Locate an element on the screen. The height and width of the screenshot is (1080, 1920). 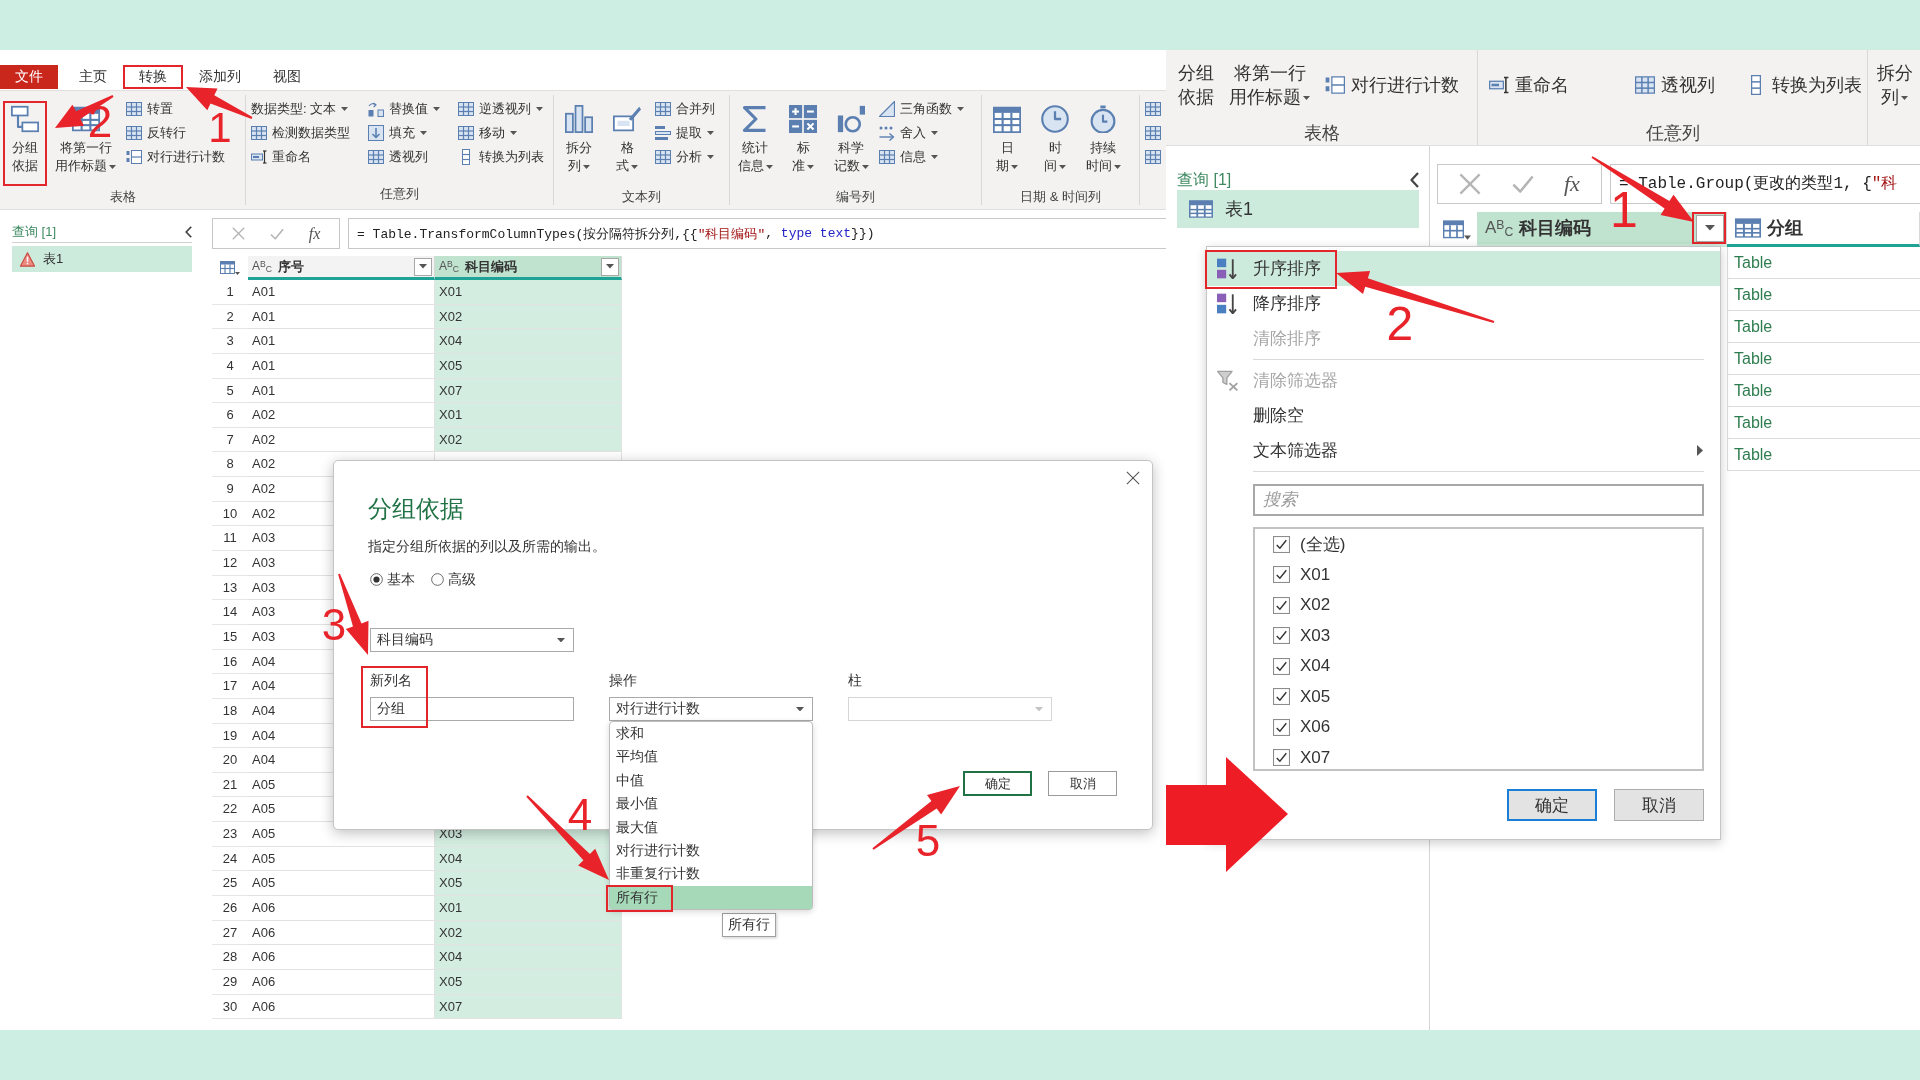
close-icon is located at coordinates (1133, 478).